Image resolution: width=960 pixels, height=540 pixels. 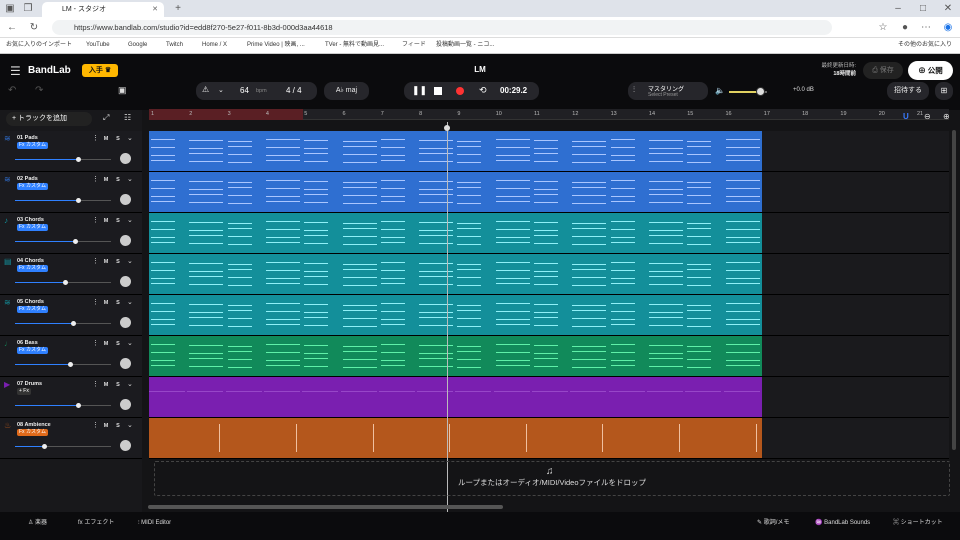 I want to click on add-track-button: + トラックを追加, so click(x=49, y=119).